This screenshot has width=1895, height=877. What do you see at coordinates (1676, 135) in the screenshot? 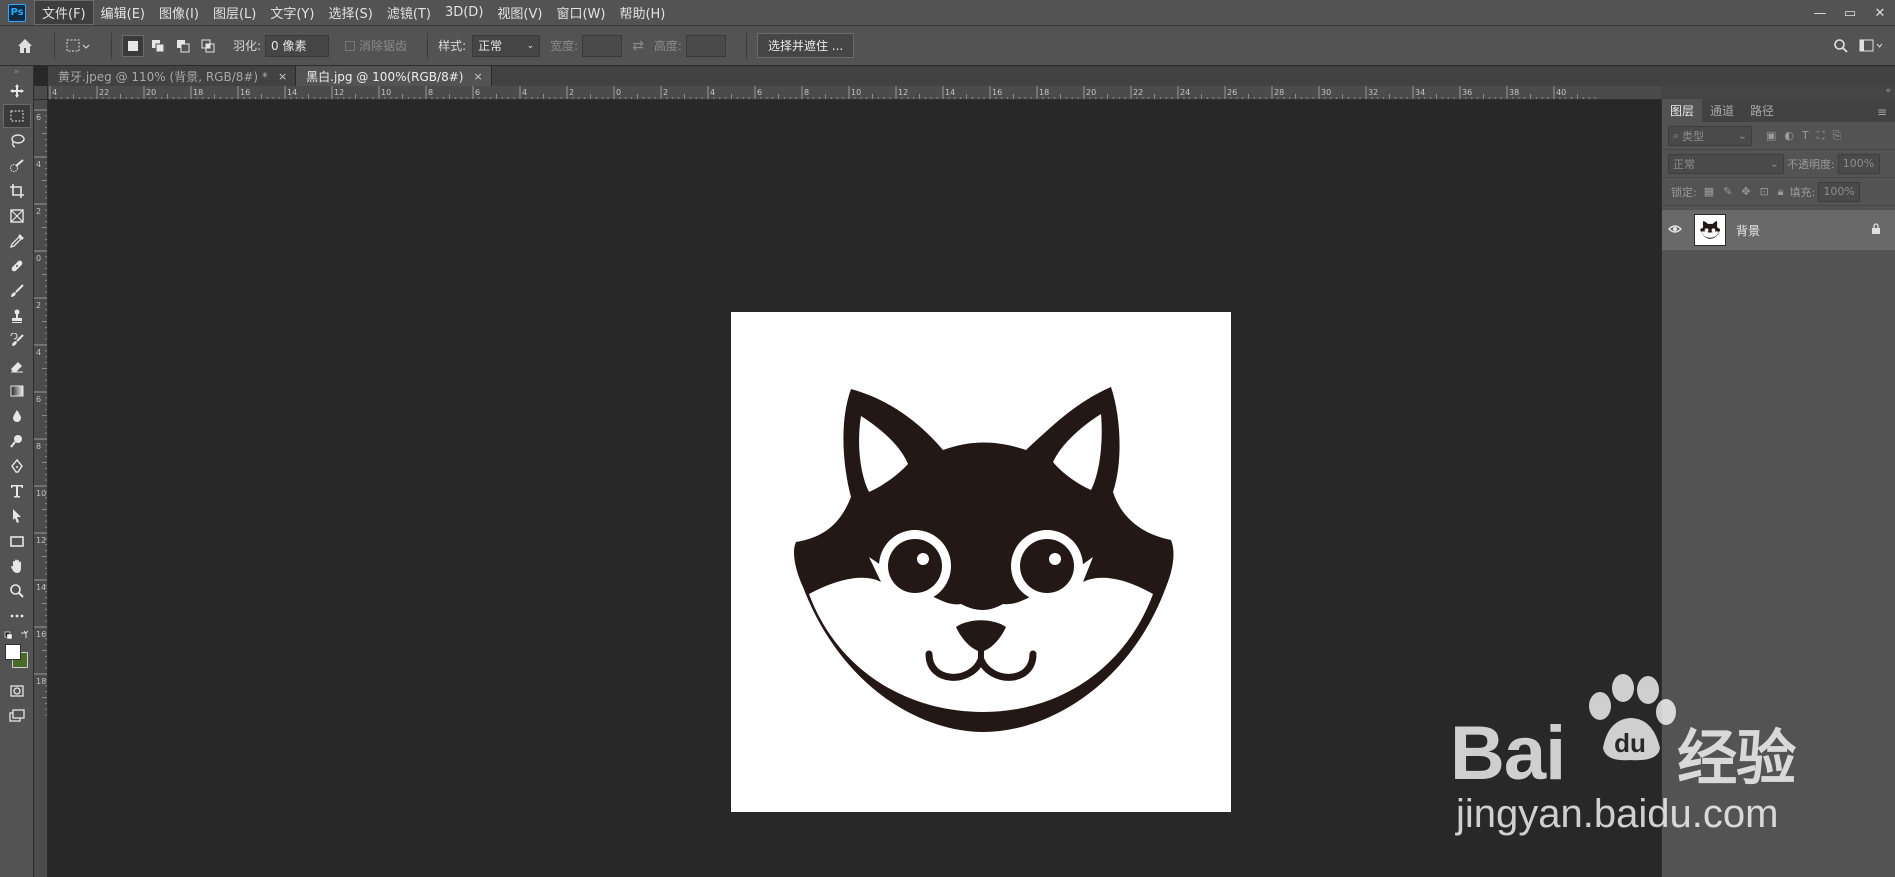
I see `search-icon: ⌕` at bounding box center [1676, 135].